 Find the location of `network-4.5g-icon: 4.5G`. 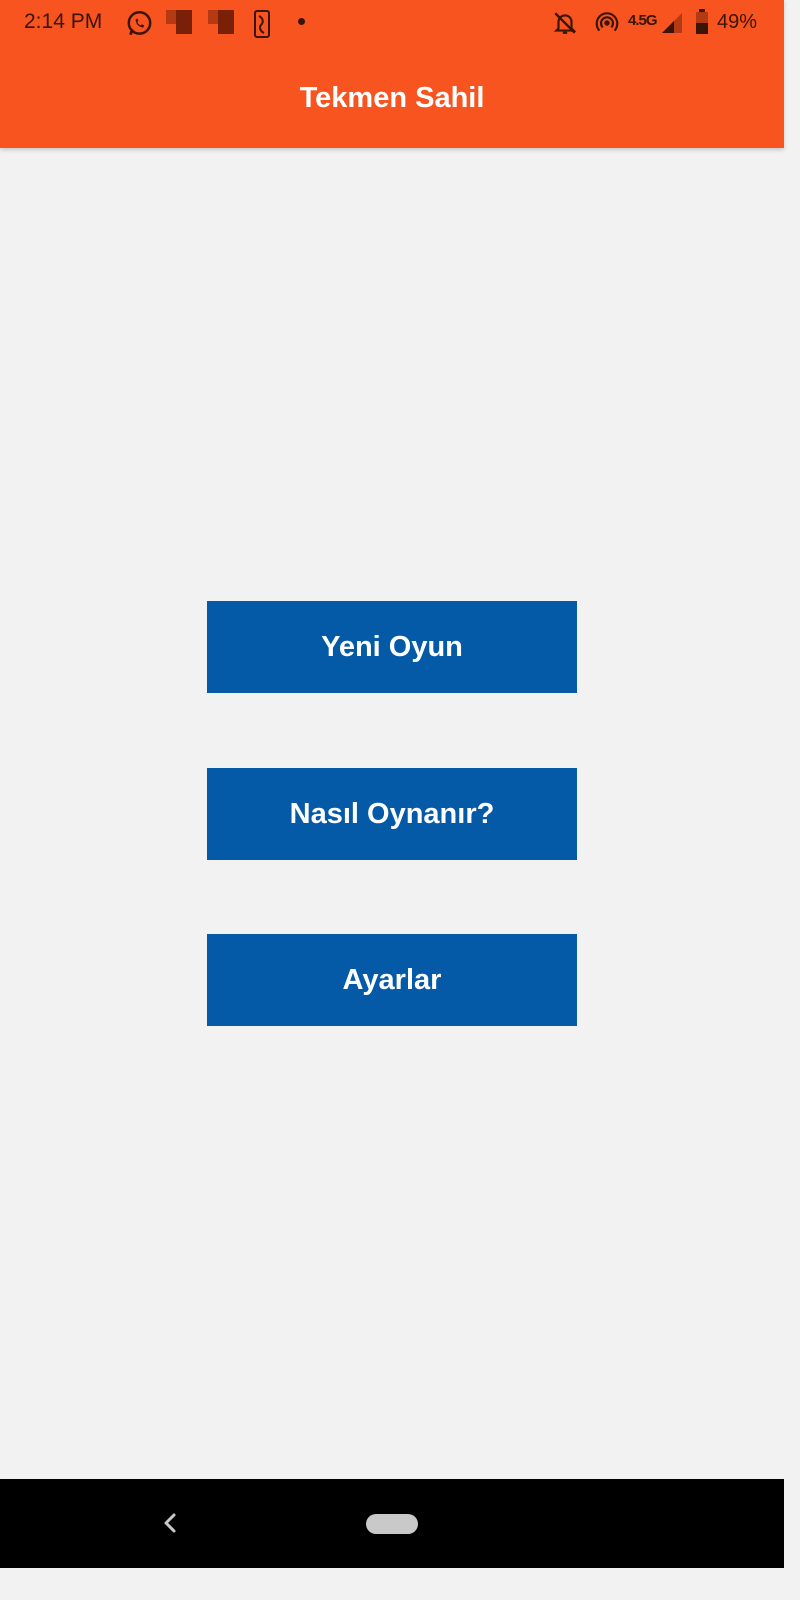

network-4.5g-icon: 4.5G is located at coordinates (643, 20).